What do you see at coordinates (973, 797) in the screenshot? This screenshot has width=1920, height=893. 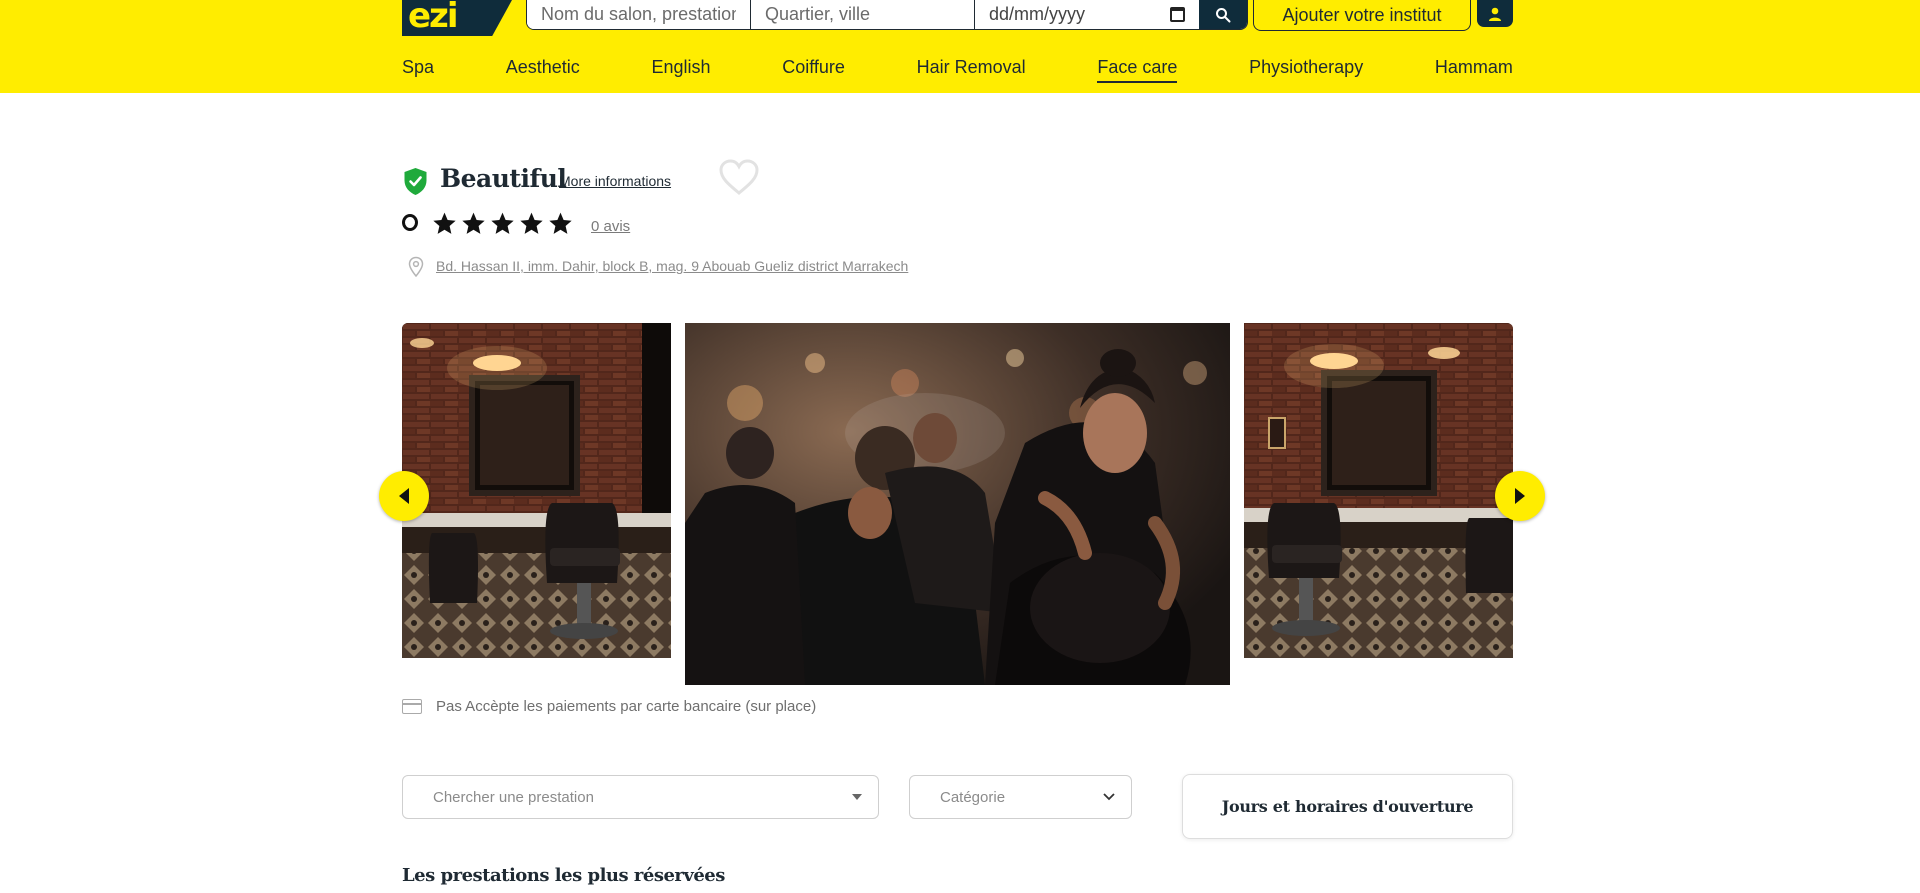 I see `category-placeholder: Catégorie` at bounding box center [973, 797].